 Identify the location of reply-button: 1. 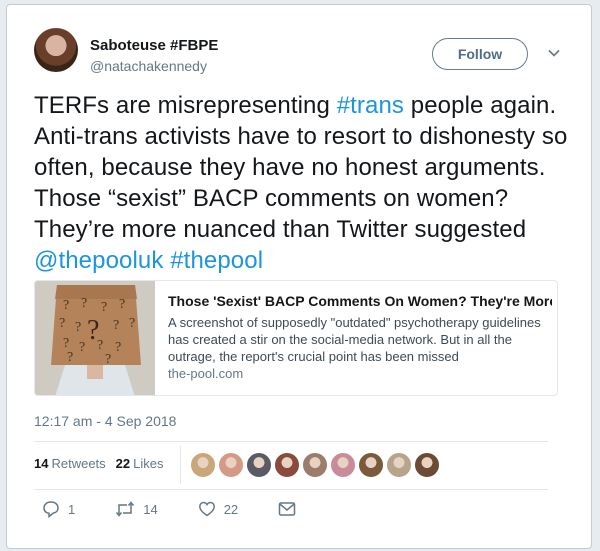
(58, 509).